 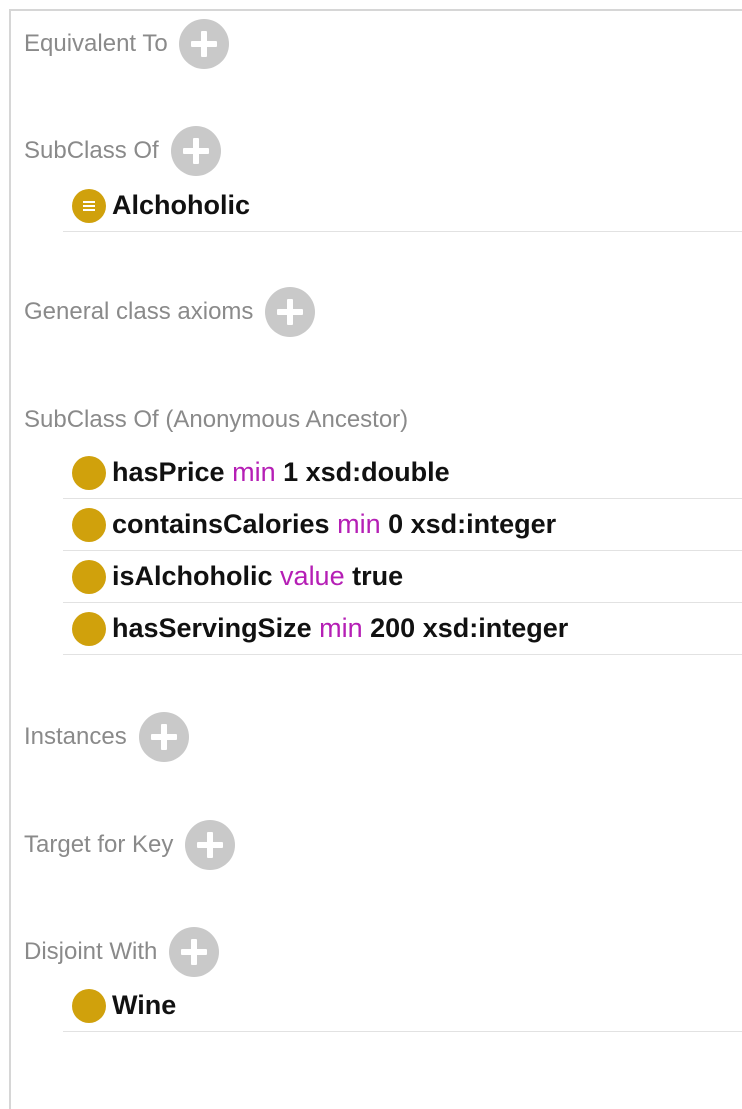 What do you see at coordinates (469, 628) in the screenshot?
I see `restriction-value: 200 xsd:integer` at bounding box center [469, 628].